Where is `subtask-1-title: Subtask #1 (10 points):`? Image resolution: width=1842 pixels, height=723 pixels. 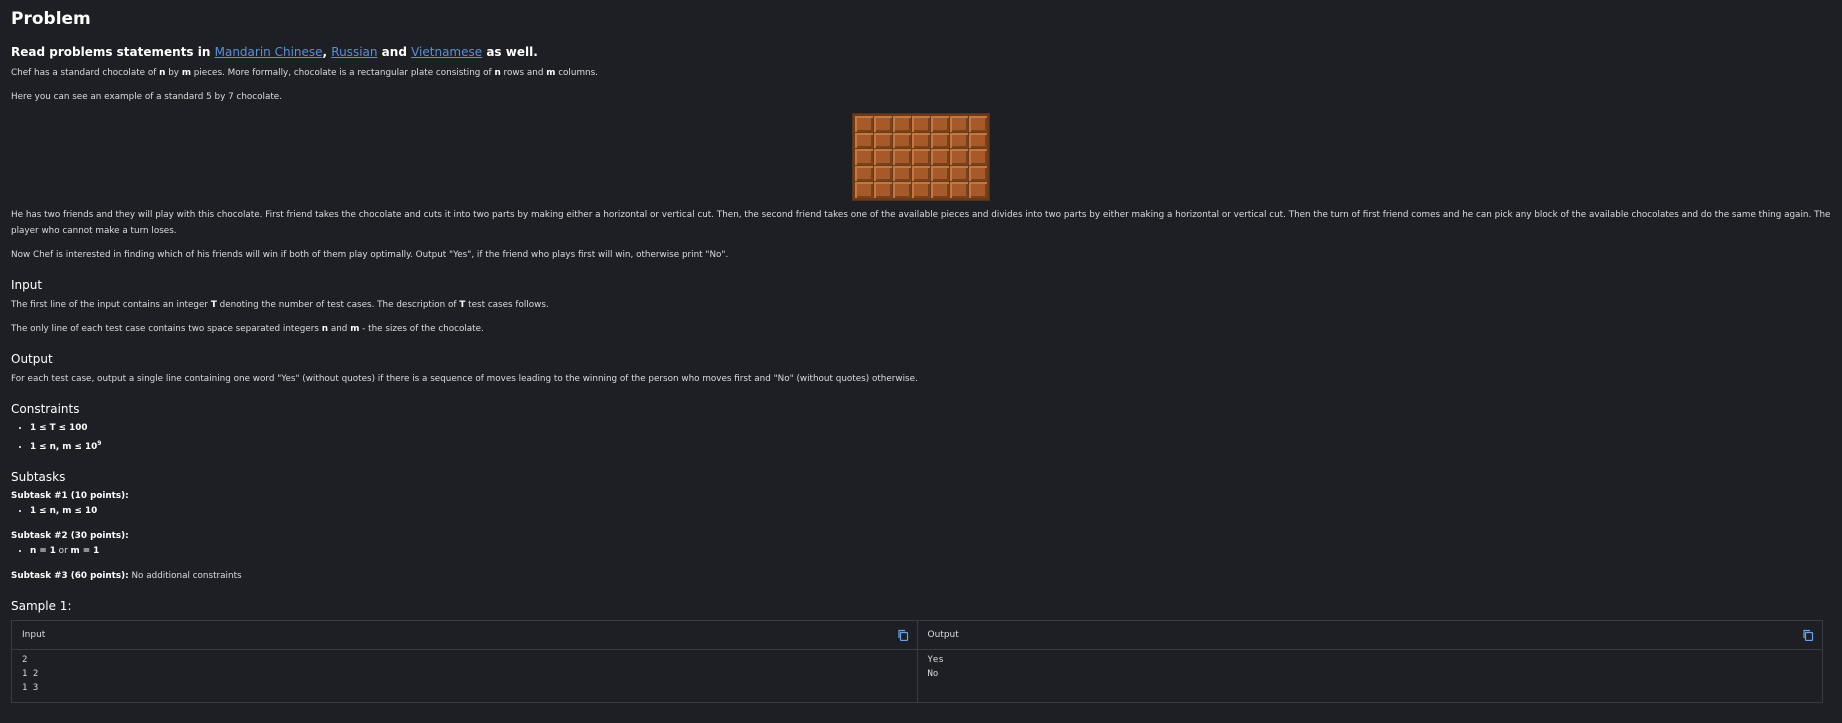
subtask-1-title: Subtask #1 (10 points): is located at coordinates (70, 495).